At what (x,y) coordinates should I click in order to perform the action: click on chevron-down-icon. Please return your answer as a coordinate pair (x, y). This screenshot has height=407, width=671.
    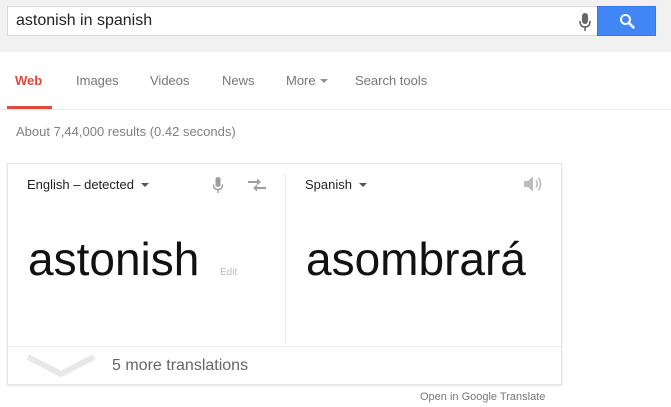
    Looking at the image, I should click on (61, 367).